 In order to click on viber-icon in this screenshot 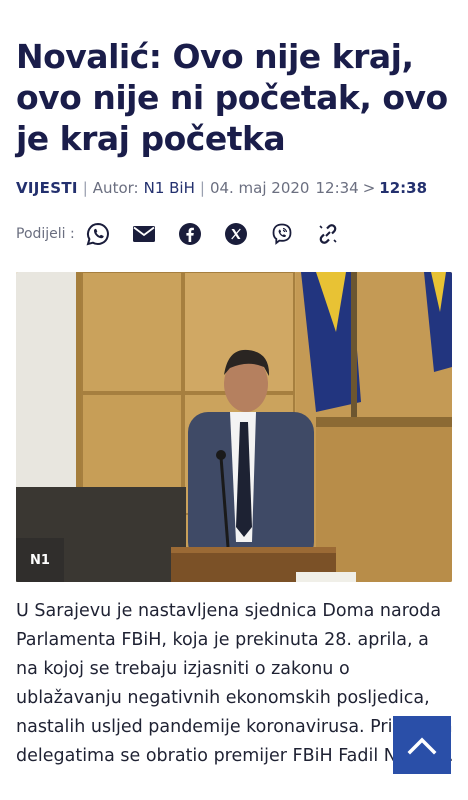, I will do `click(282, 234)`.